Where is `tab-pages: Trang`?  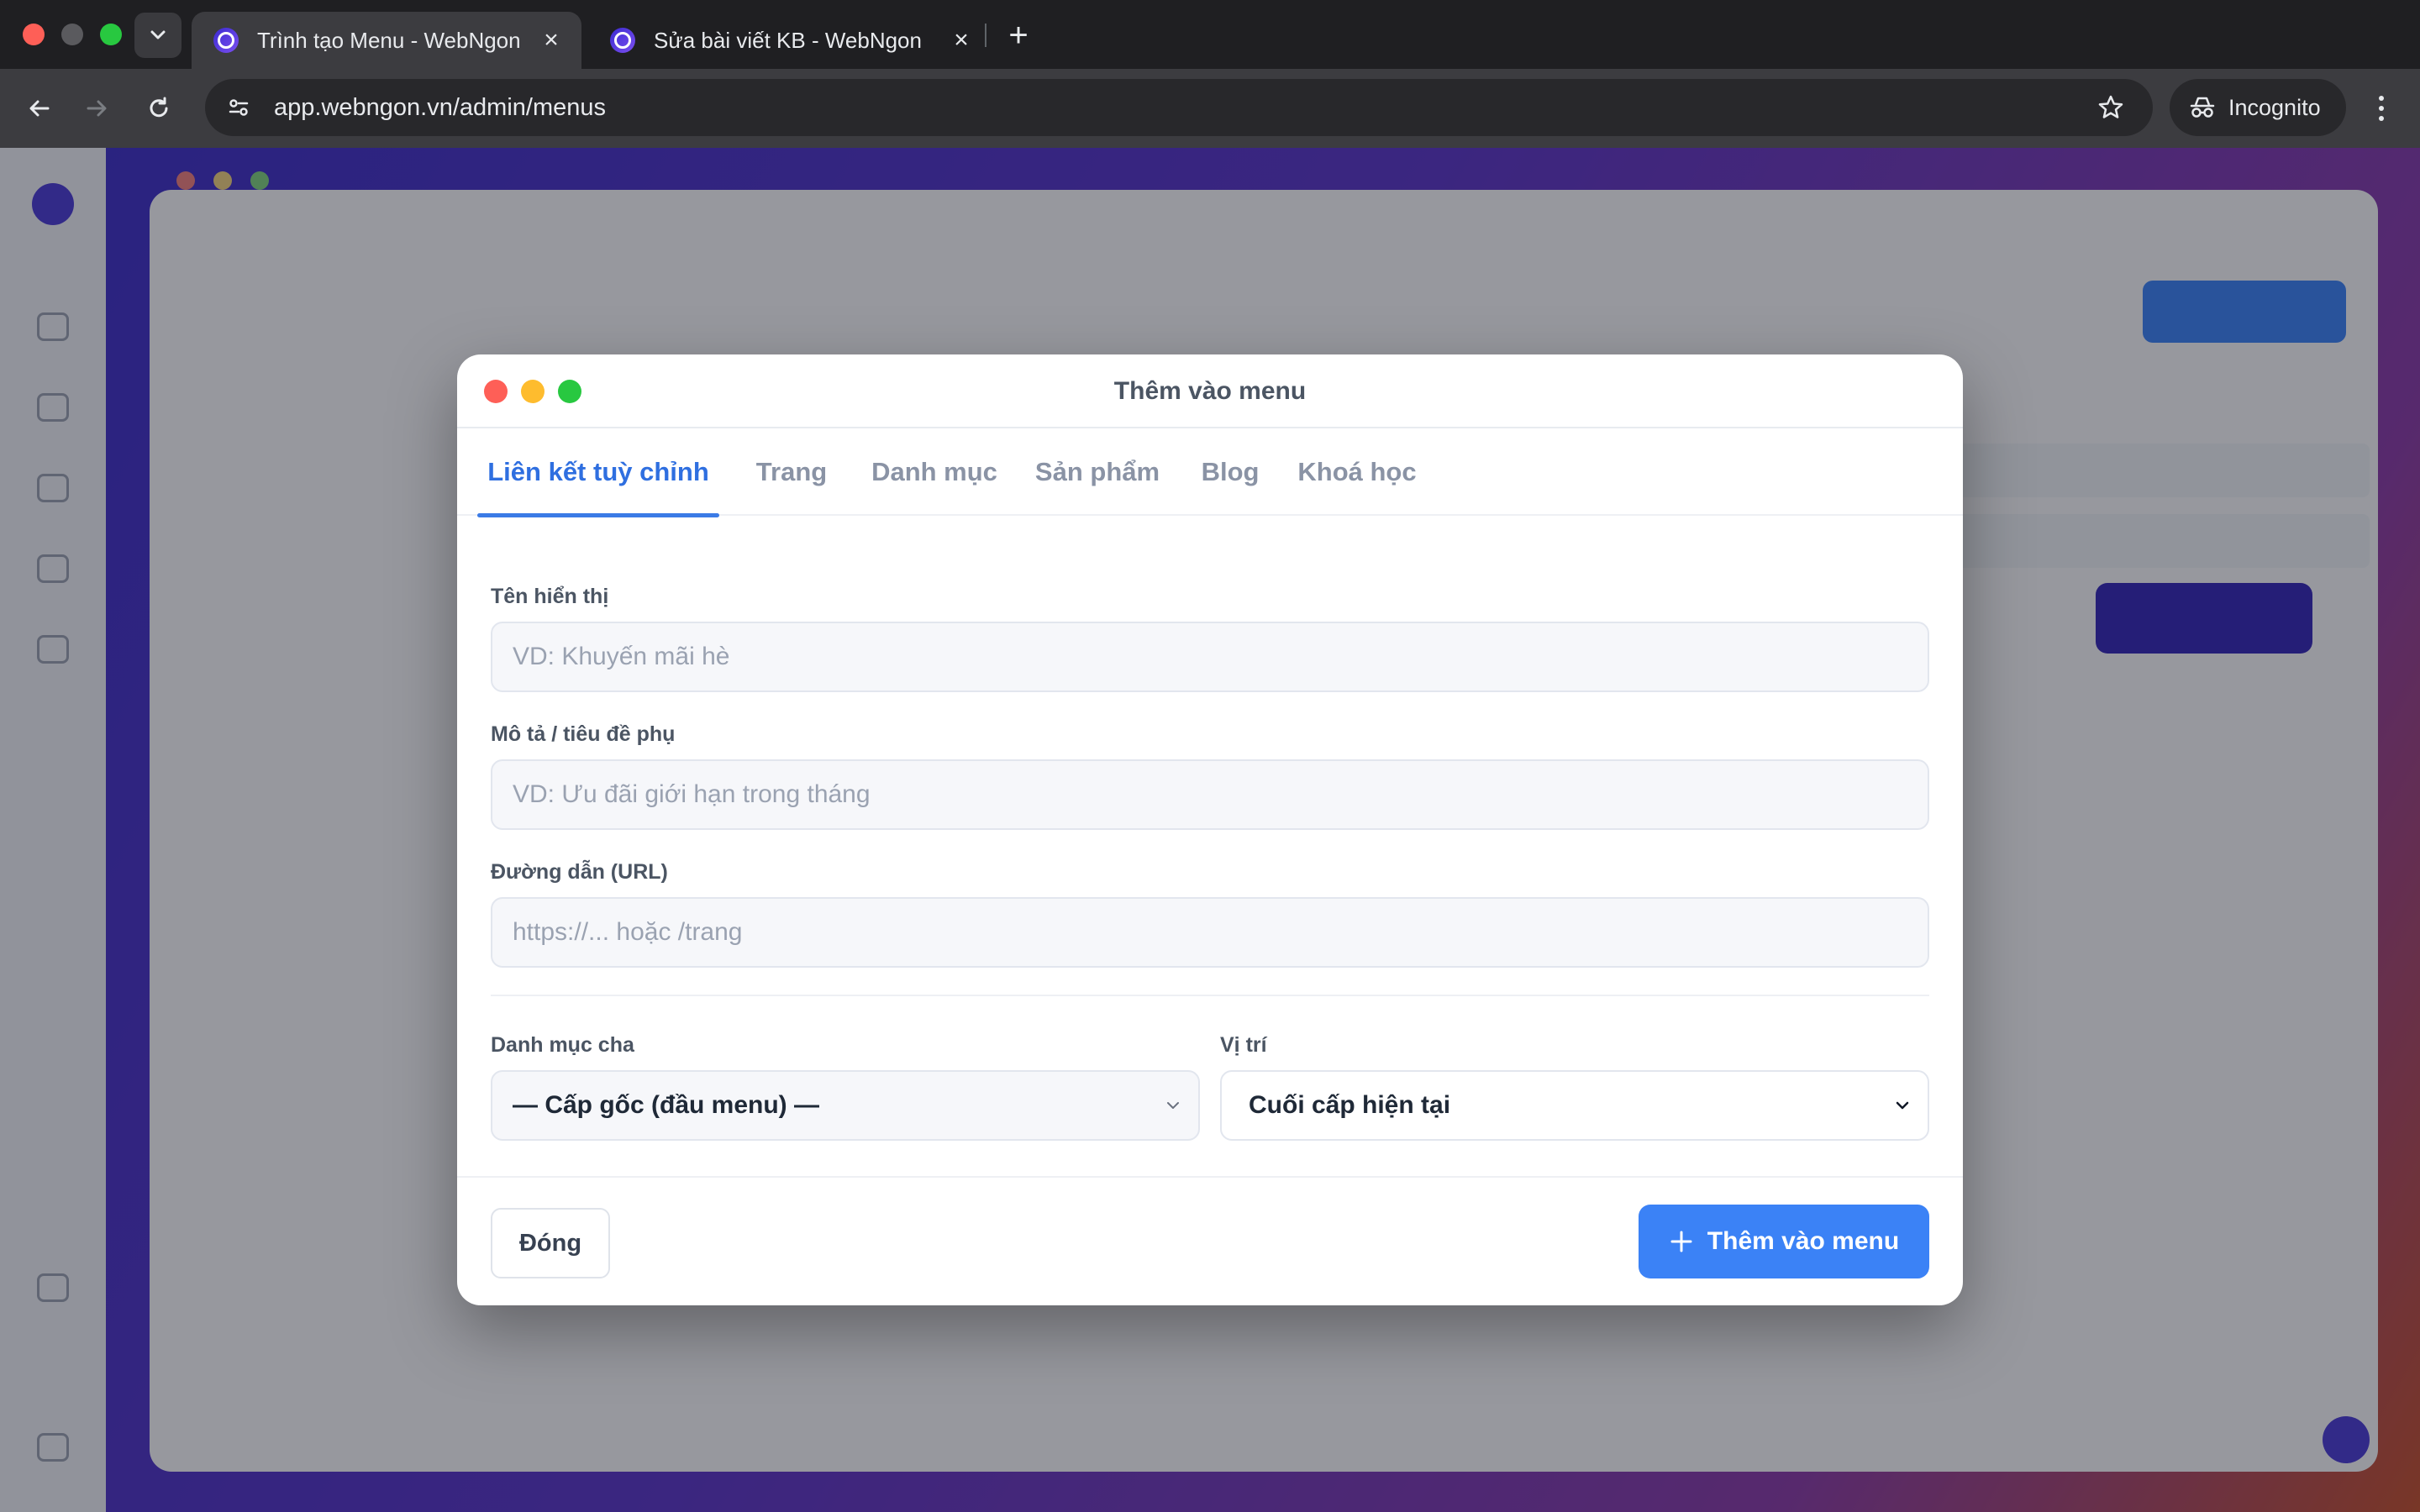 tab-pages: Trang is located at coordinates (792, 472).